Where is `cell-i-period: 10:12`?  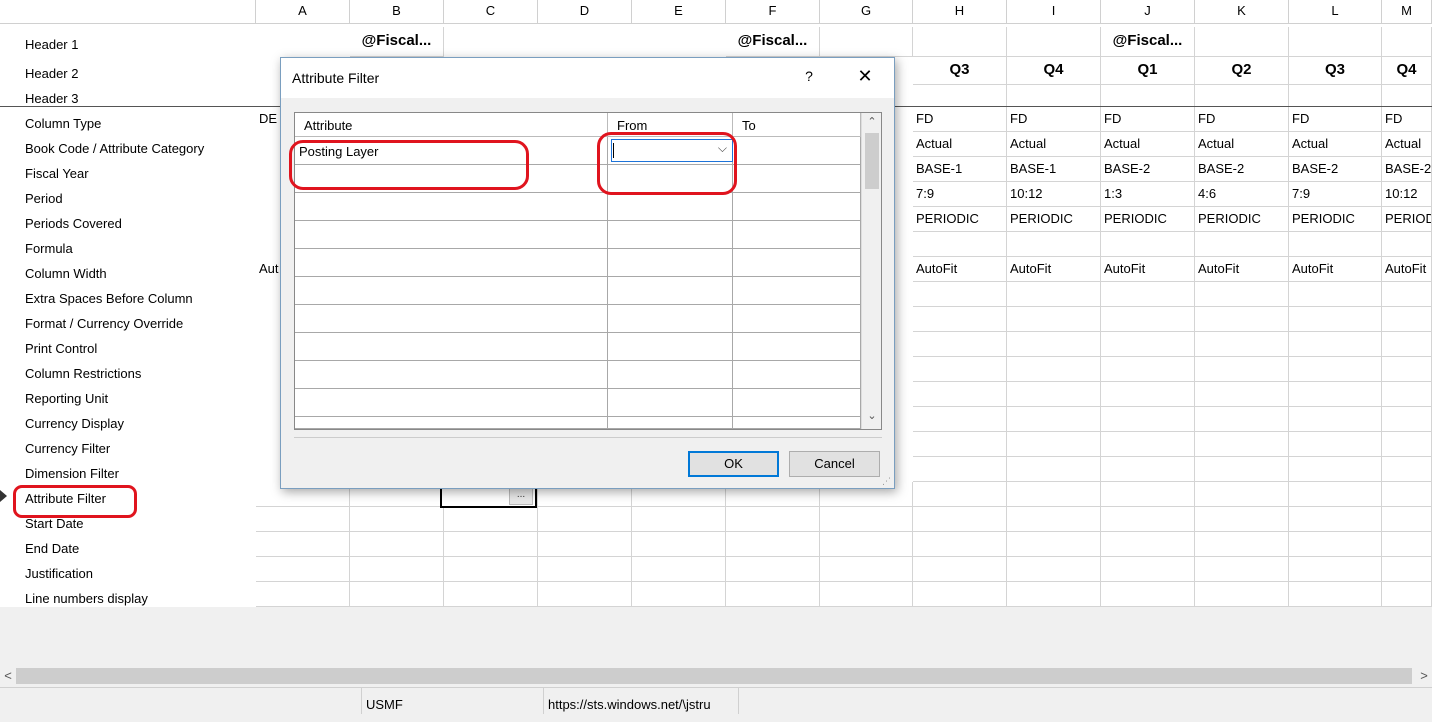
cell-i-period: 10:12 is located at coordinates (1054, 194).